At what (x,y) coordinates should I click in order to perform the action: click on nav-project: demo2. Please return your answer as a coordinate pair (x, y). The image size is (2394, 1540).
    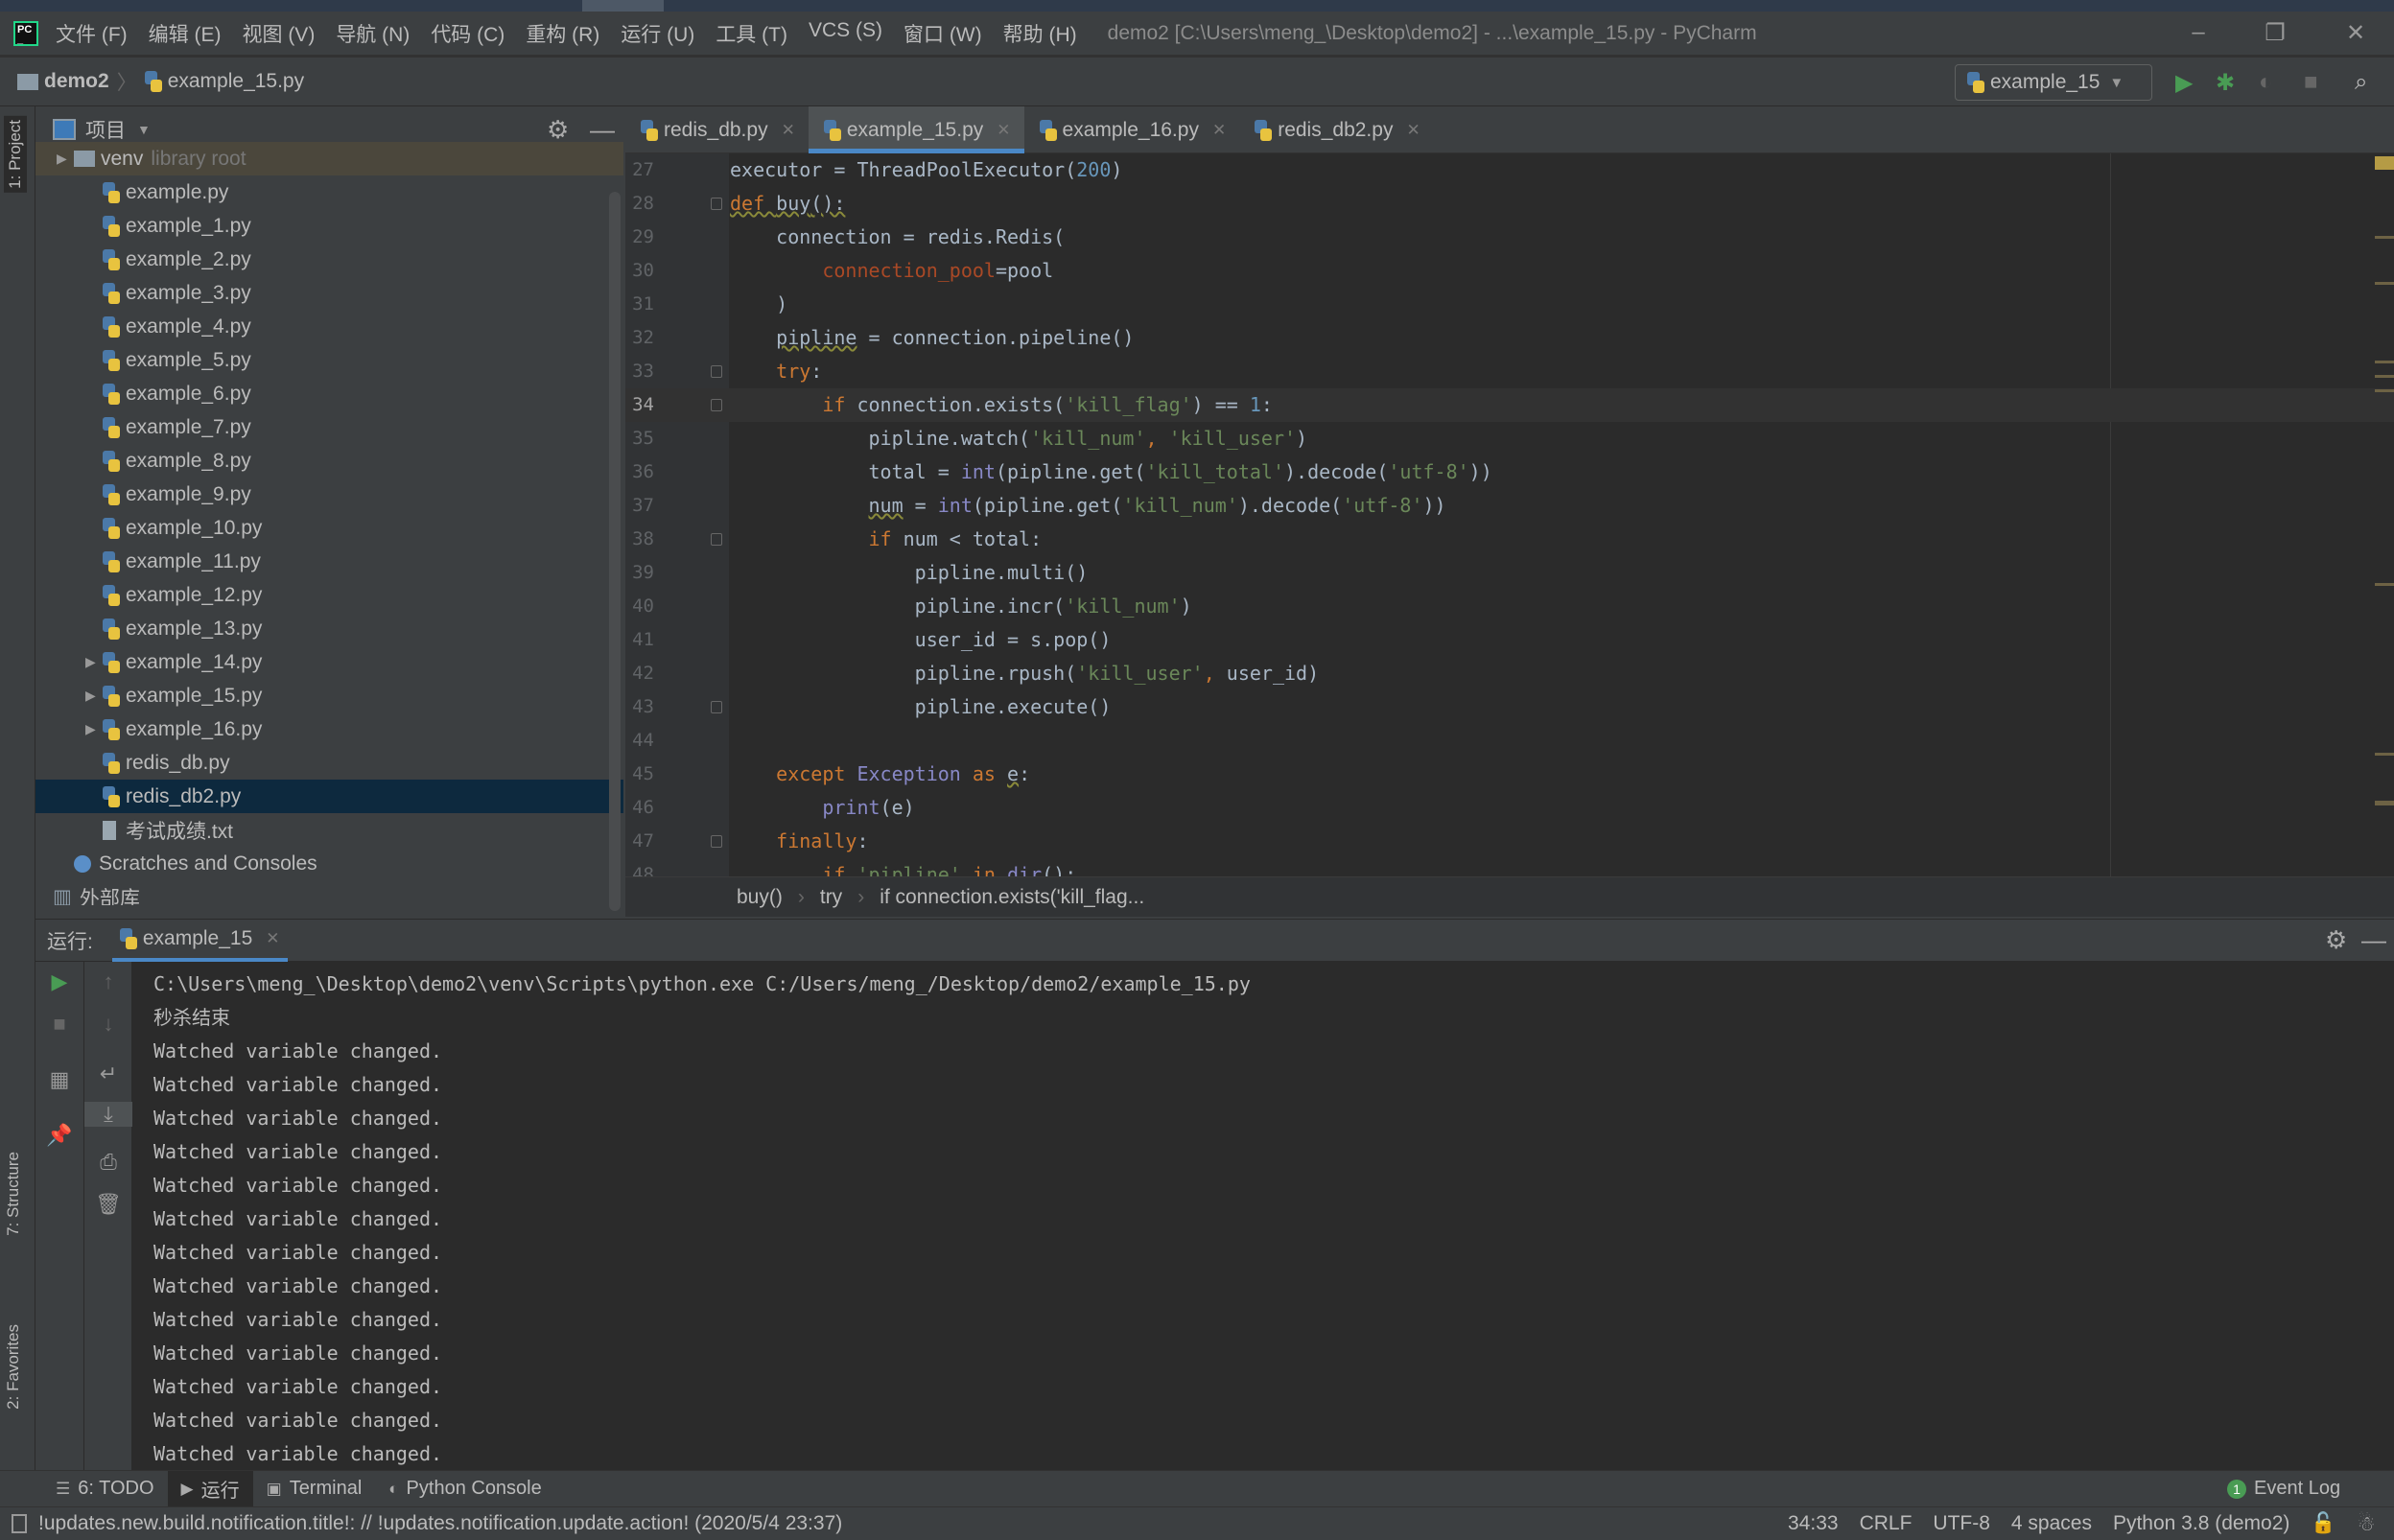
    Looking at the image, I should click on (76, 81).